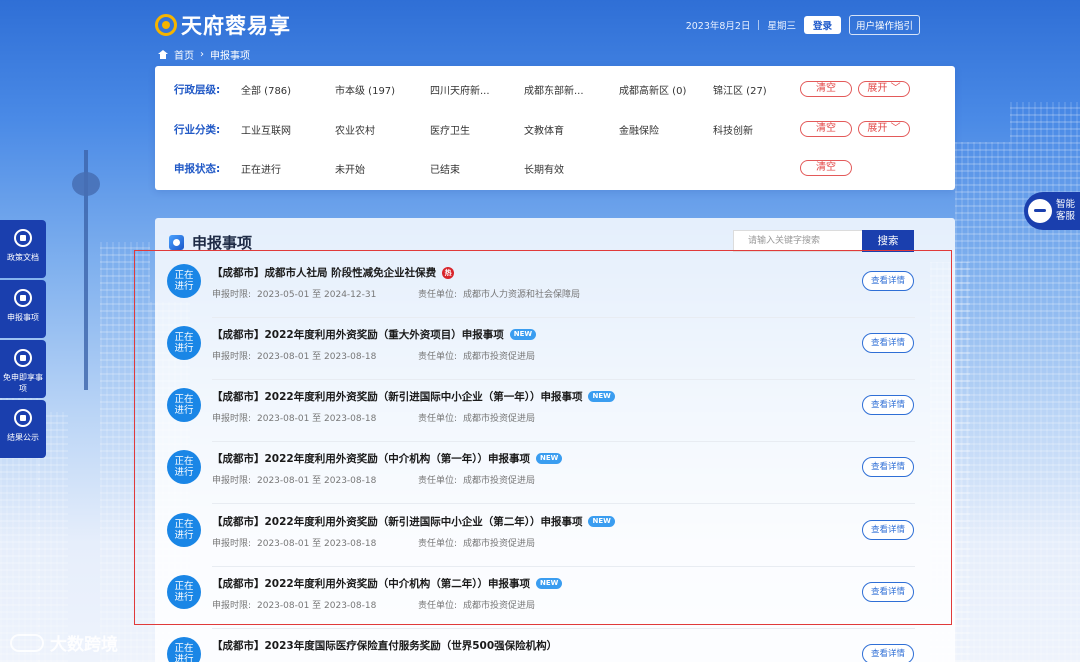 The height and width of the screenshot is (662, 1080). Describe the element at coordinates (23, 298) in the screenshot. I see `form-icon` at that location.